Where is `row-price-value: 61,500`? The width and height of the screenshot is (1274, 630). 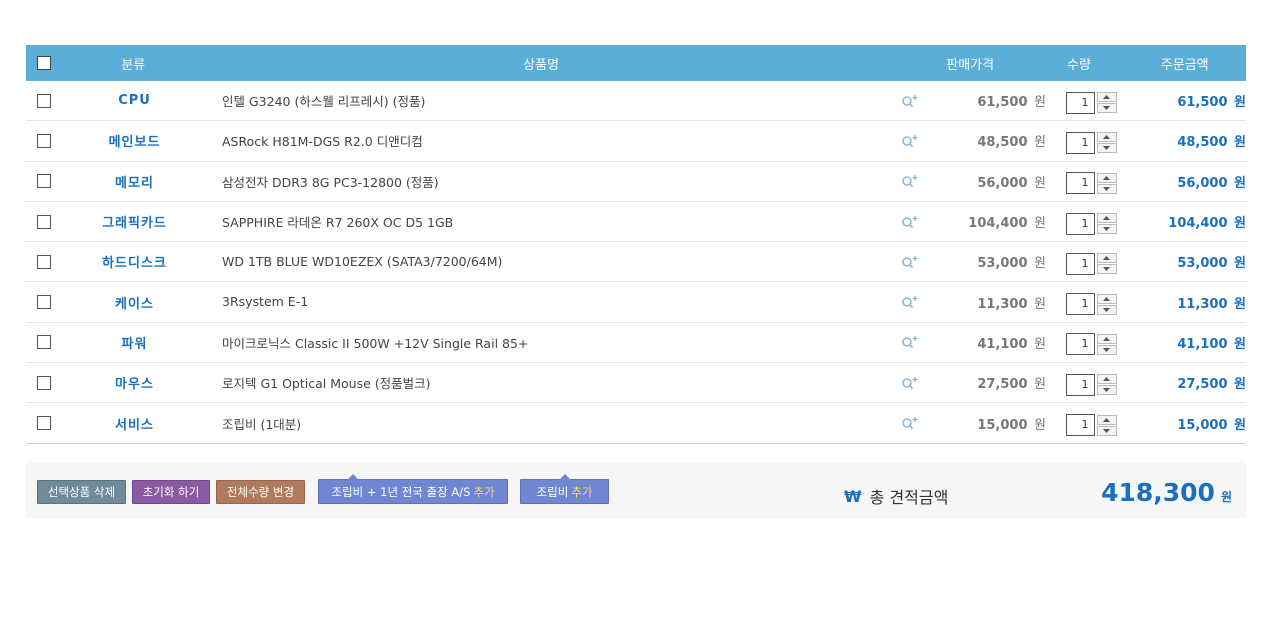 row-price-value: 61,500 is located at coordinates (1002, 103).